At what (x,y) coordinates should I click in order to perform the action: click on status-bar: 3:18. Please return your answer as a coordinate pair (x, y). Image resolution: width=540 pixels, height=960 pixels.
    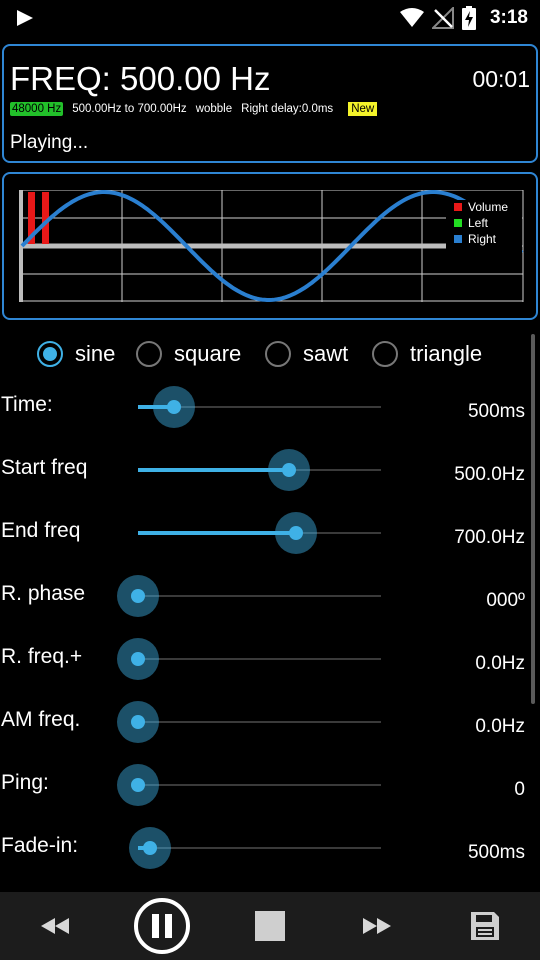
    Looking at the image, I should click on (270, 18).